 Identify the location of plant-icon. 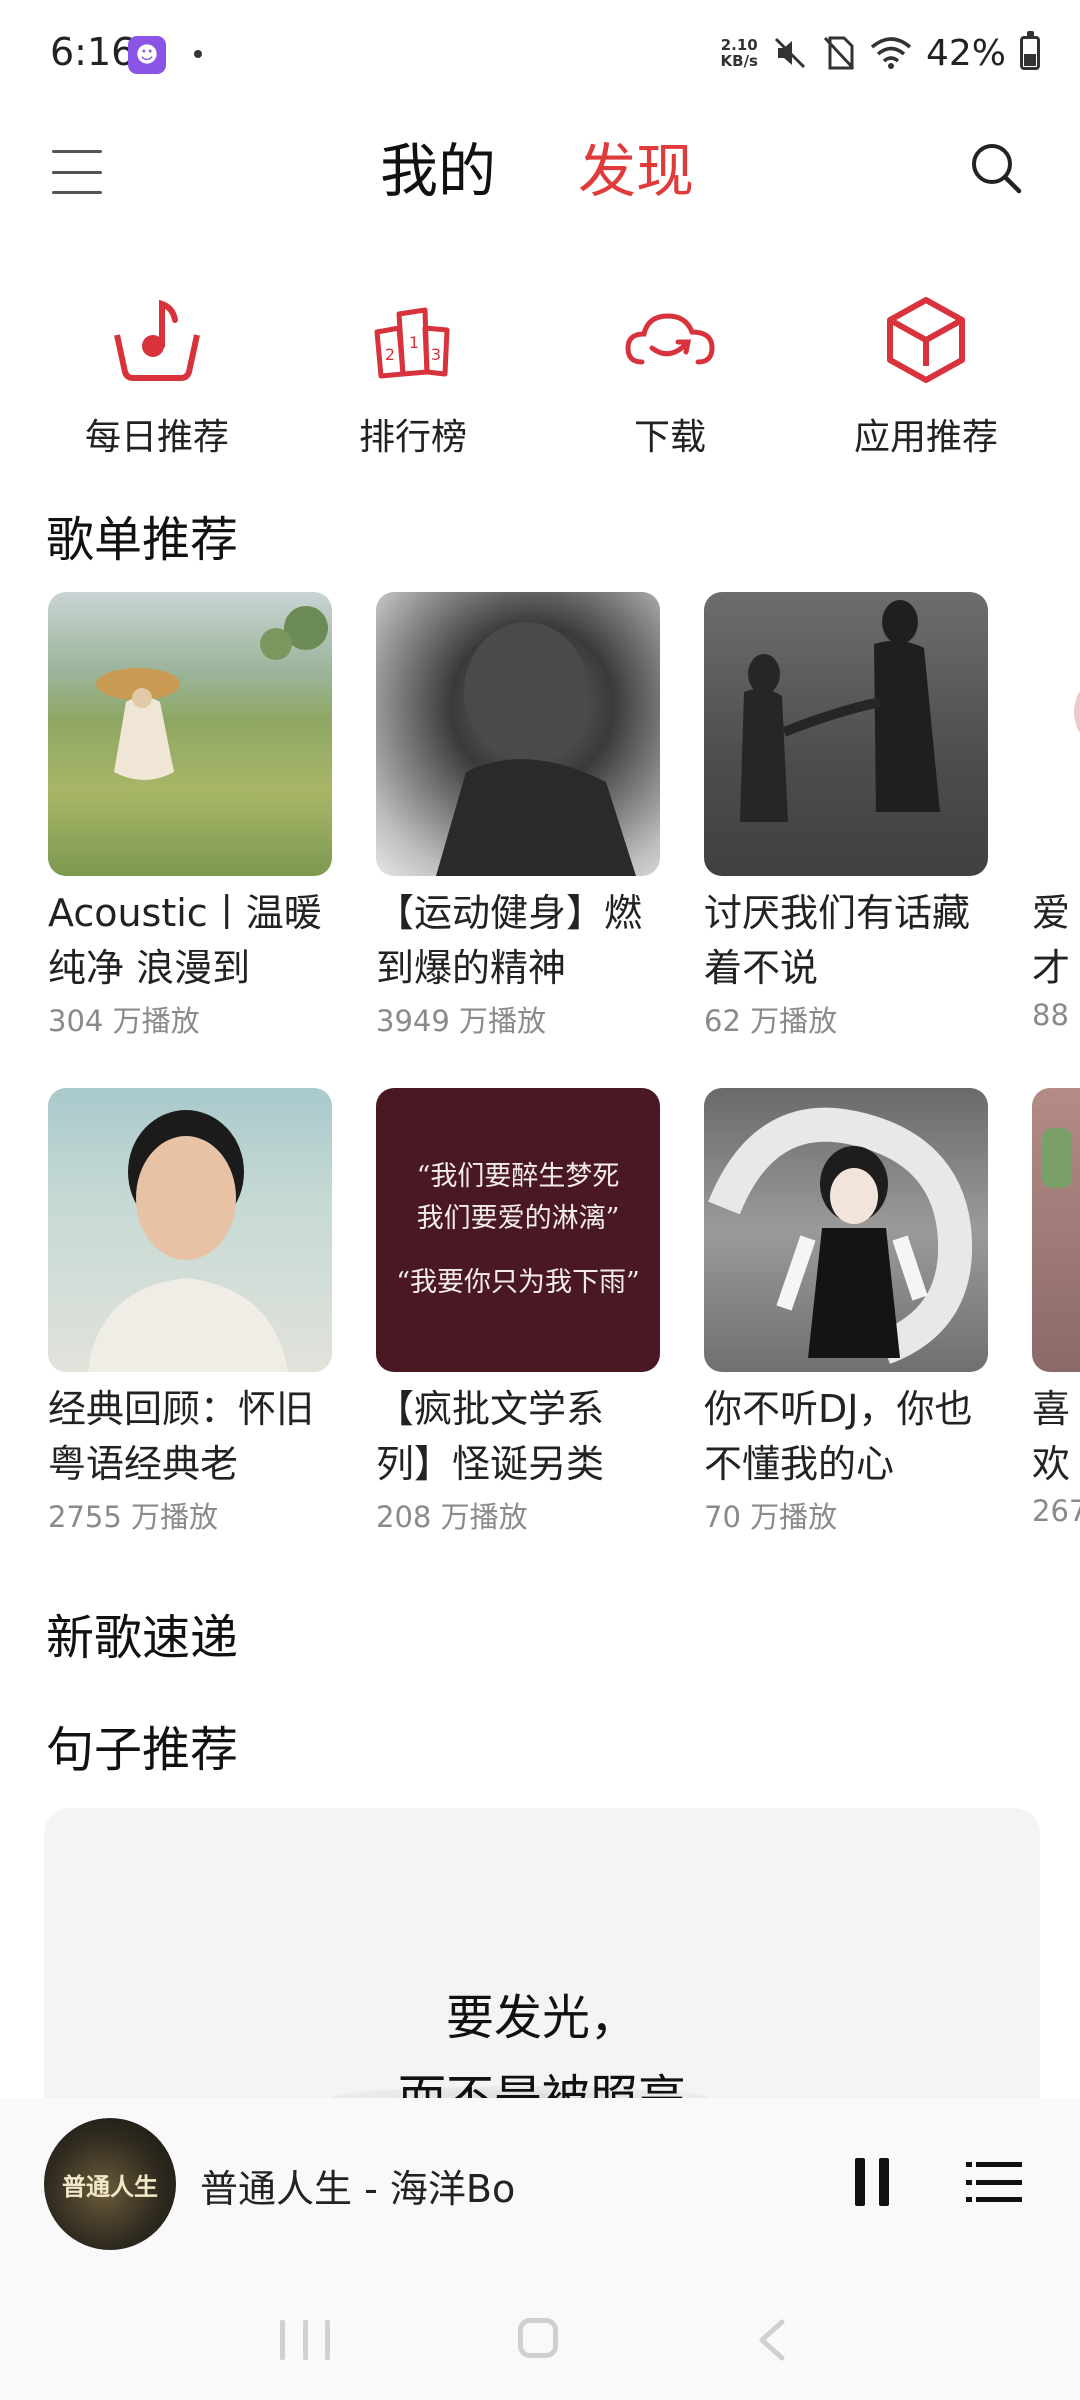
(1057, 1158).